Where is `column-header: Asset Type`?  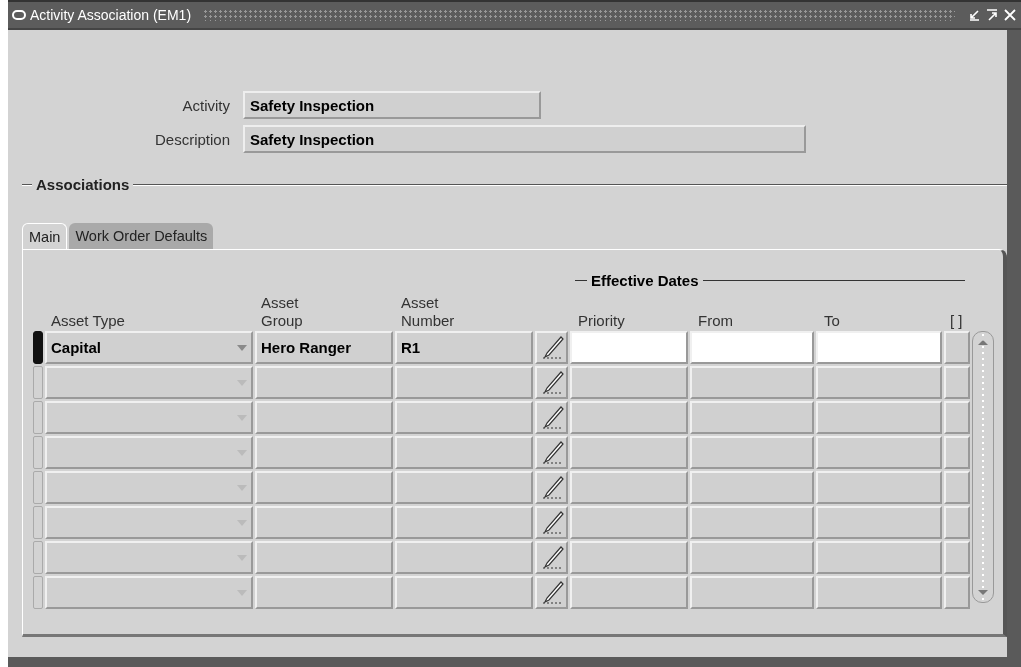 column-header: Asset Type is located at coordinates (88, 321).